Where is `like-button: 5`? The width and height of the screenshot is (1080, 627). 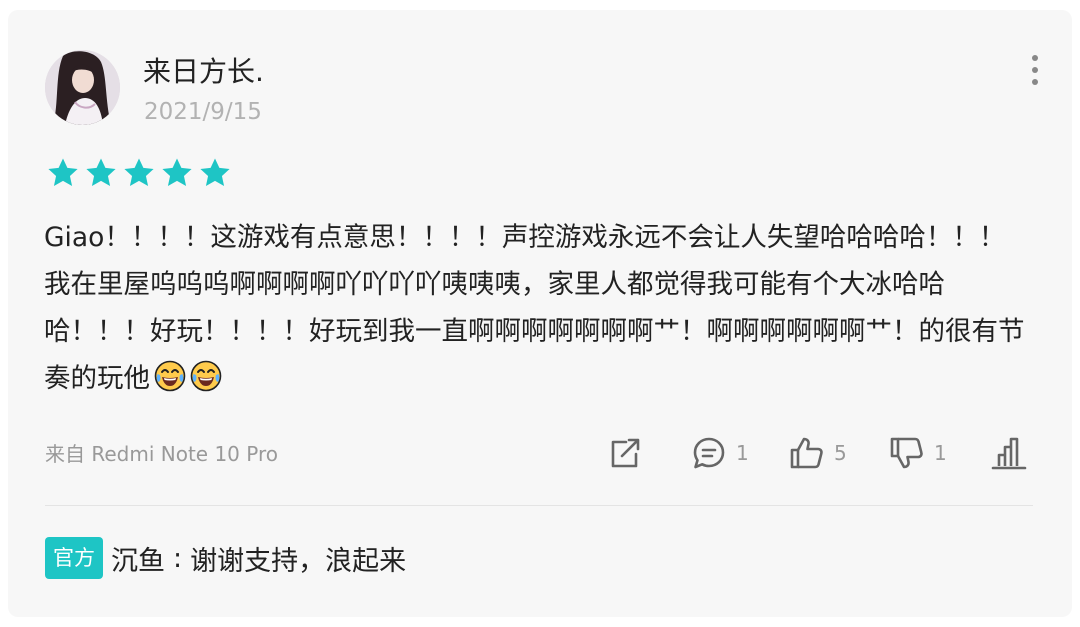
like-button: 5 is located at coordinates (817, 453).